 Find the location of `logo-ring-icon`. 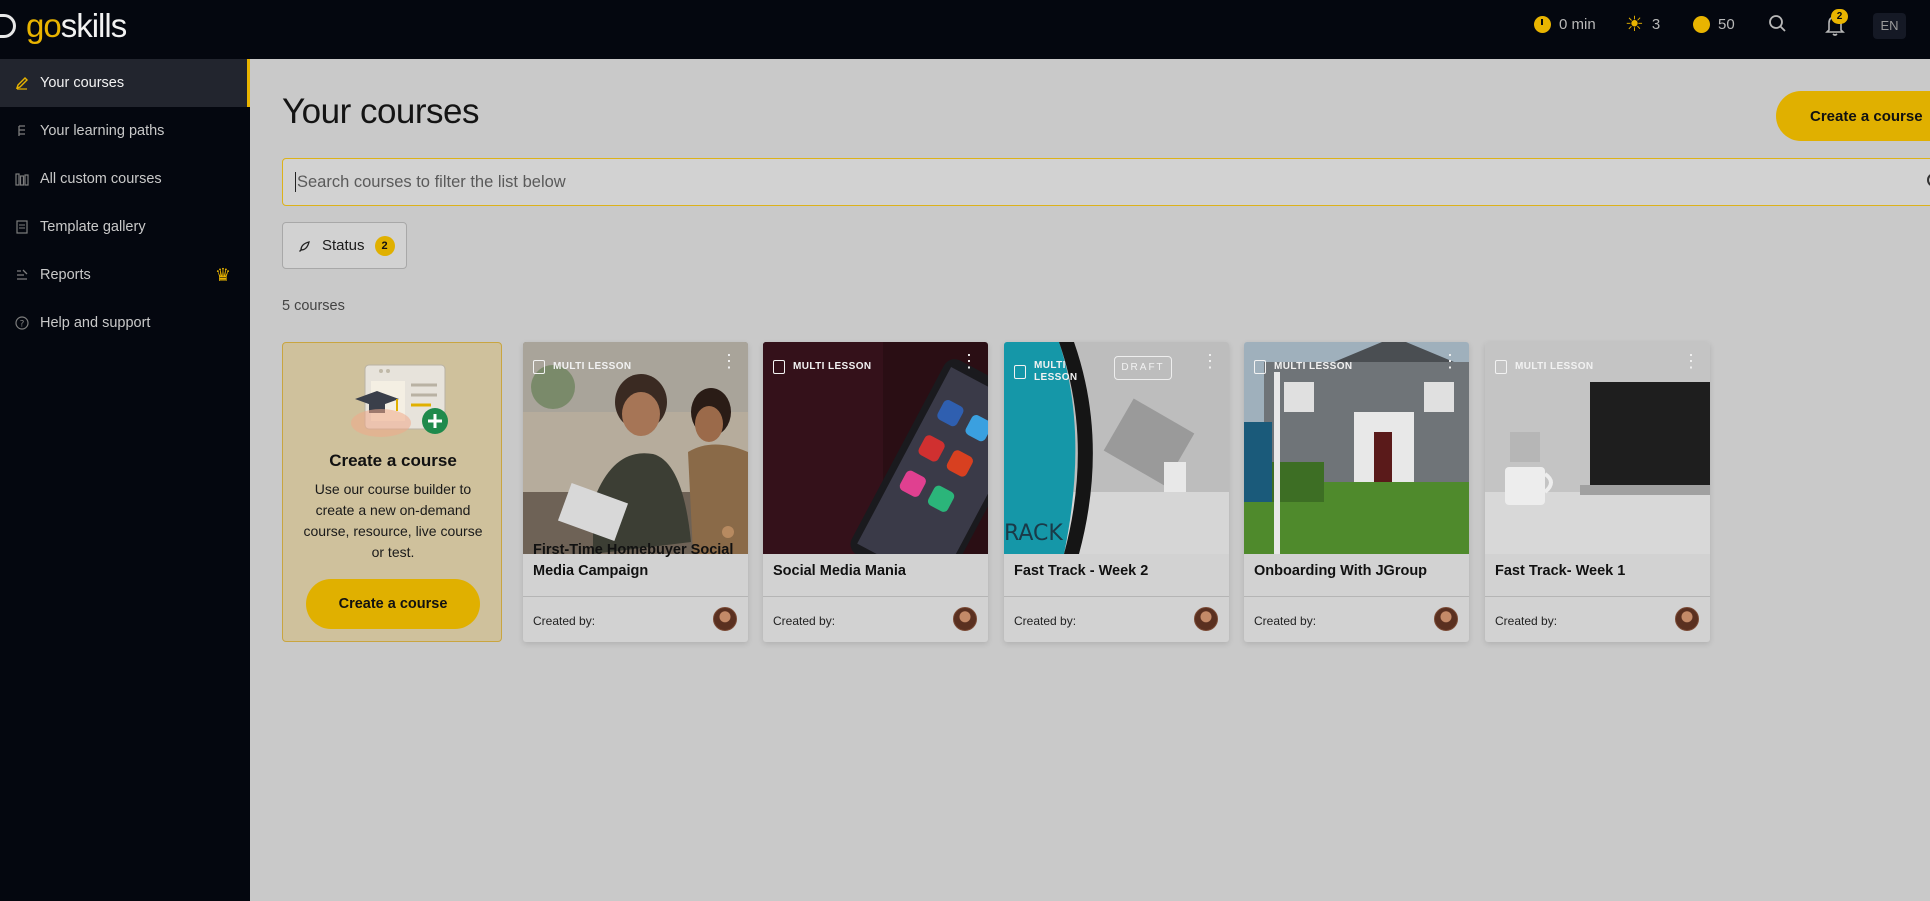

logo-ring-icon is located at coordinates (8, 26).